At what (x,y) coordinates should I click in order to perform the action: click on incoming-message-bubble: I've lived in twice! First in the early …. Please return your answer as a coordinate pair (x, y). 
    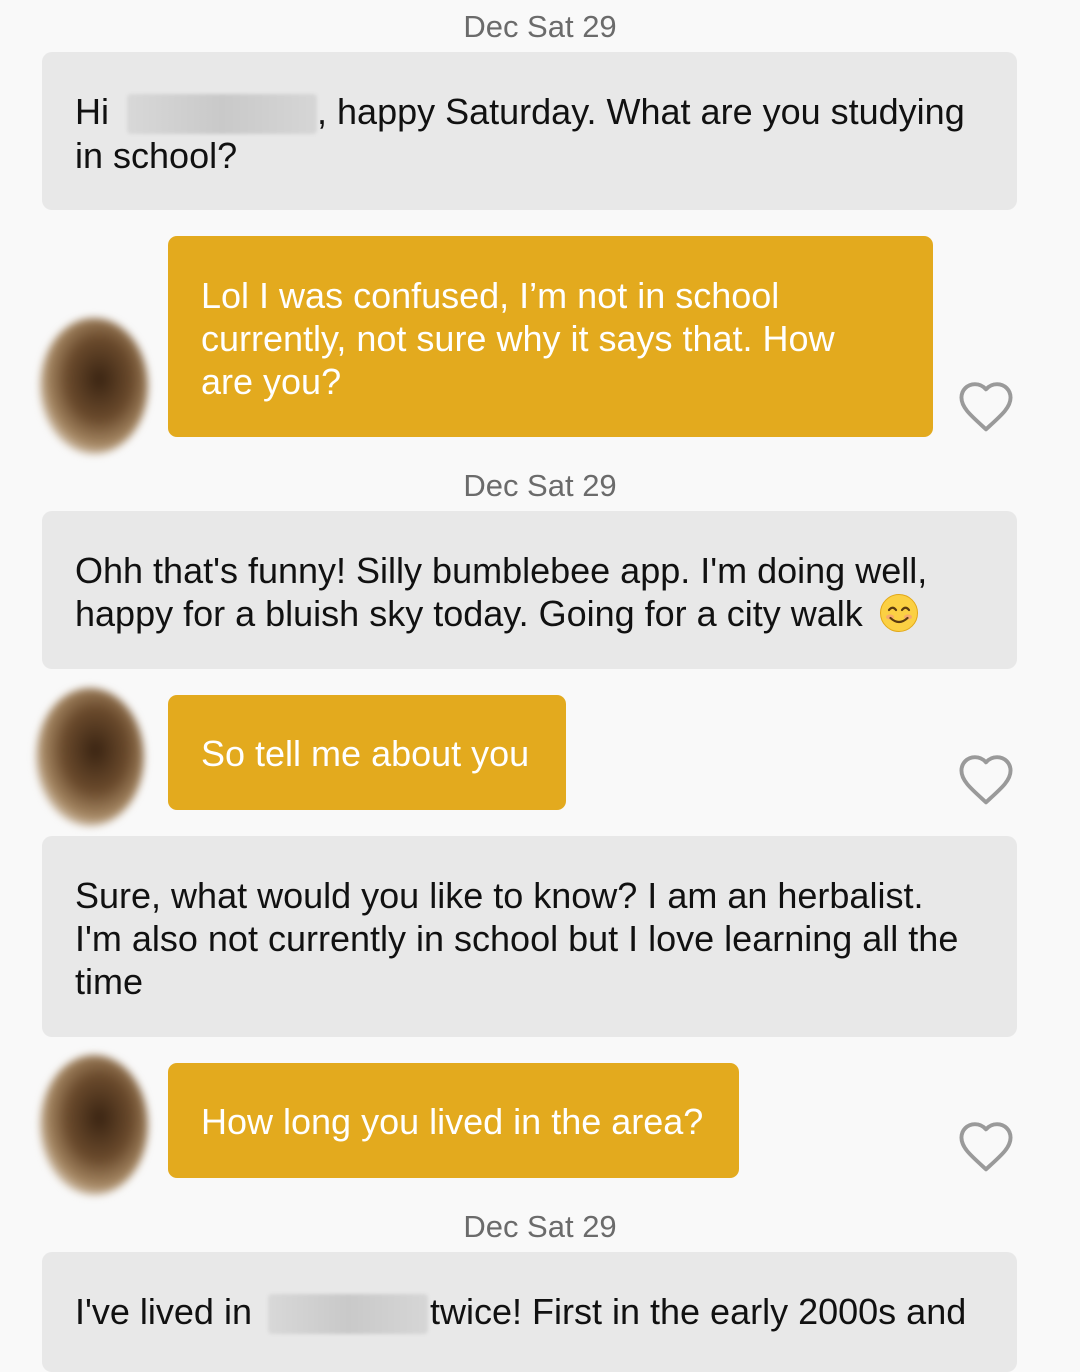
    Looking at the image, I should click on (529, 1312).